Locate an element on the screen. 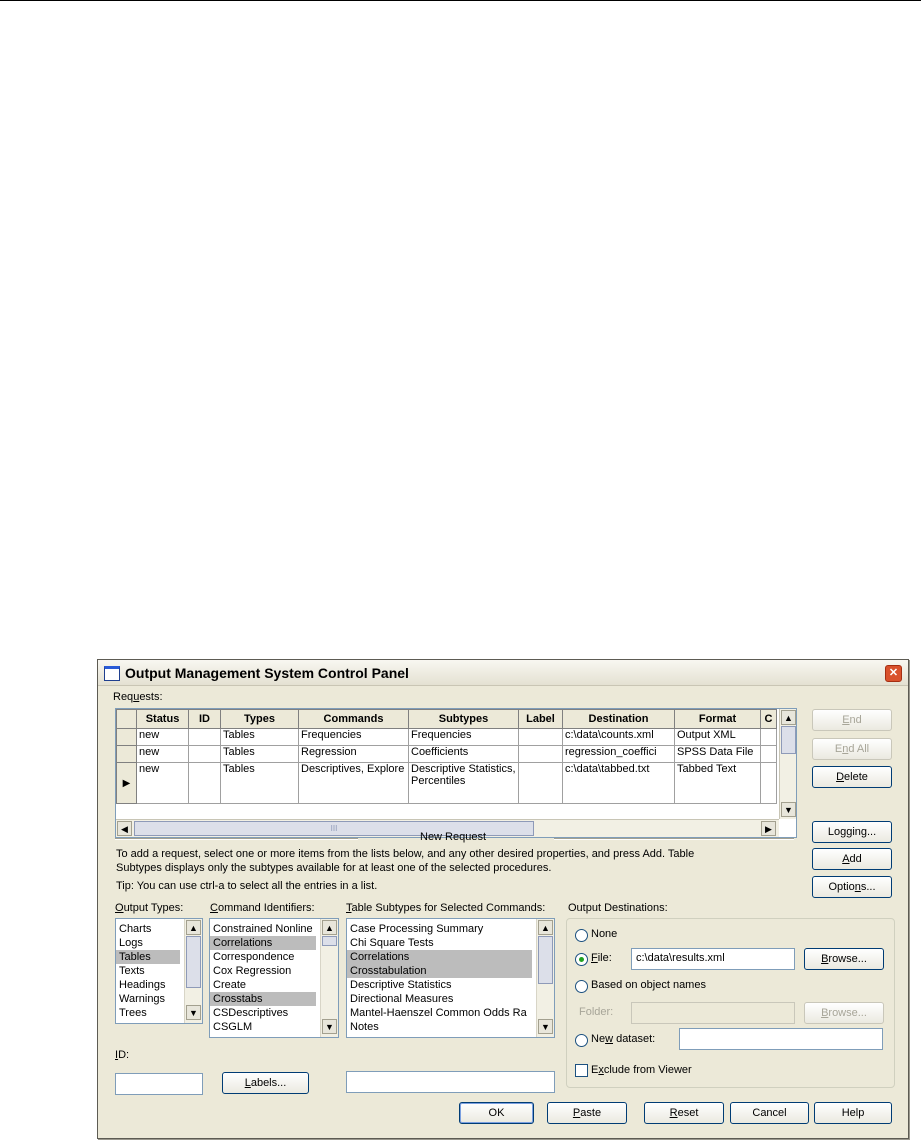 This screenshot has height=1141, width=921. id-input is located at coordinates (159, 1084).